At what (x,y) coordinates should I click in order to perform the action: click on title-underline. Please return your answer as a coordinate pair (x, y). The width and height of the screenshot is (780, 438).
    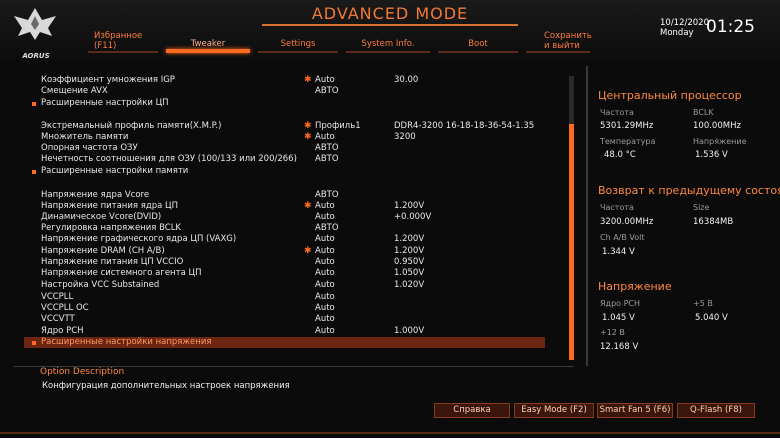
    Looking at the image, I should click on (390, 25).